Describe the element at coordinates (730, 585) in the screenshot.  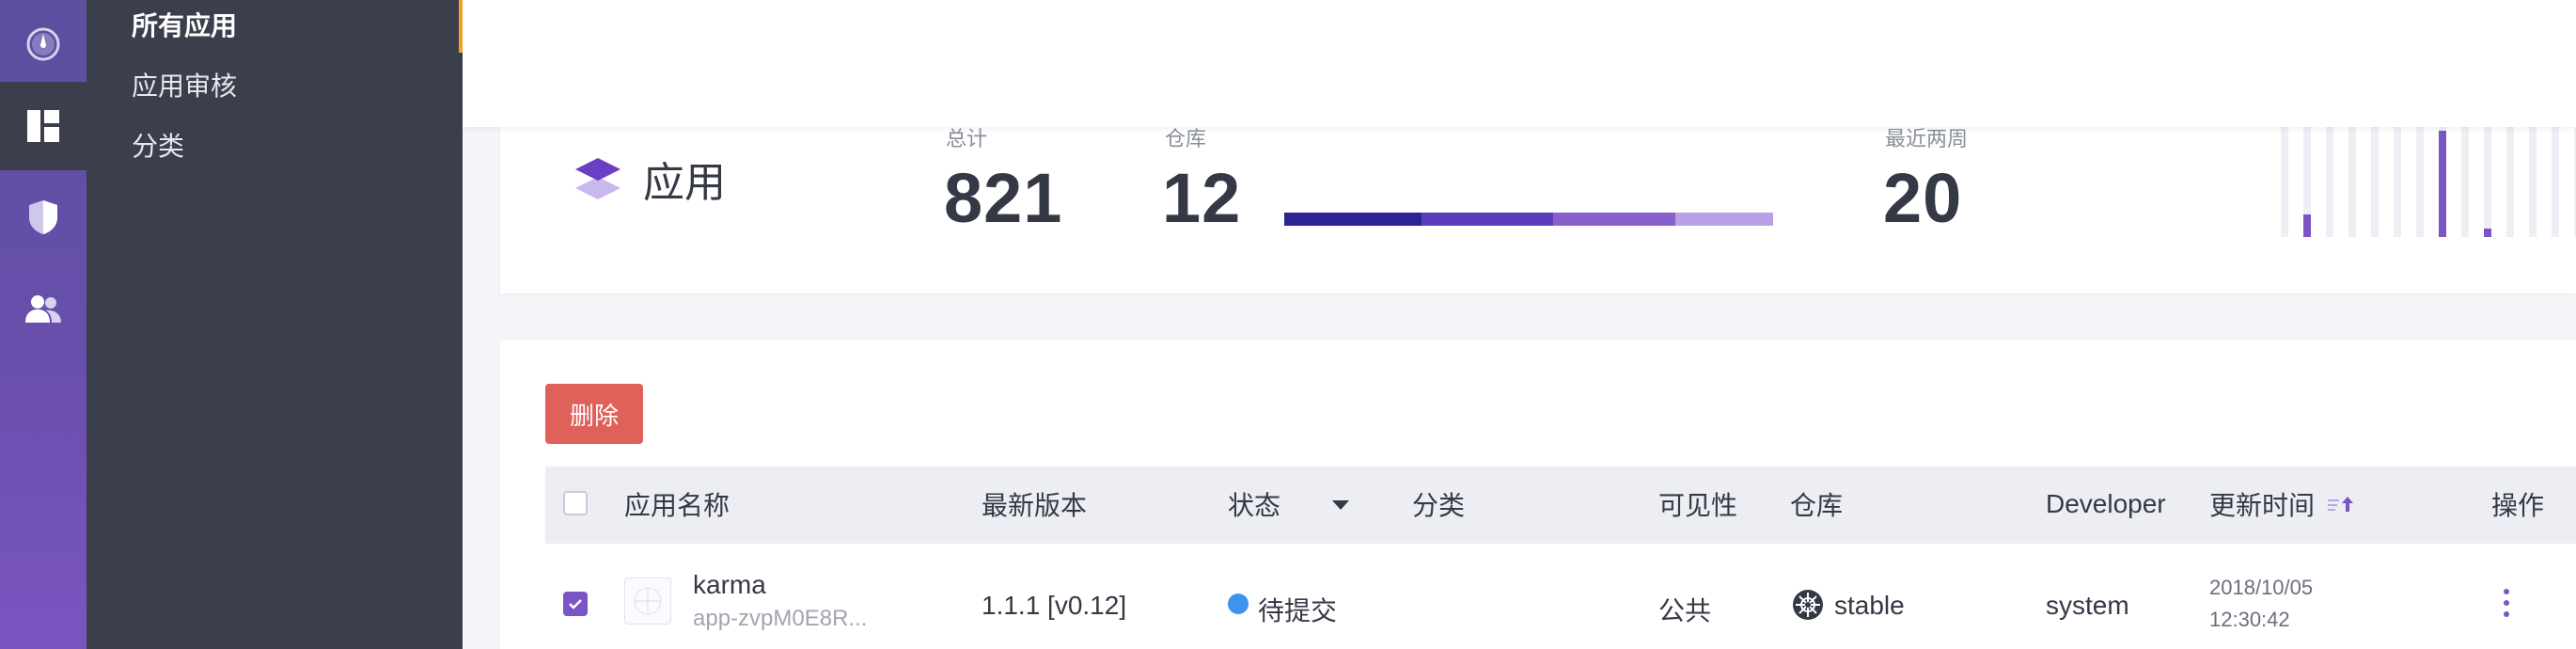
I see `app-name-link: karma` at that location.